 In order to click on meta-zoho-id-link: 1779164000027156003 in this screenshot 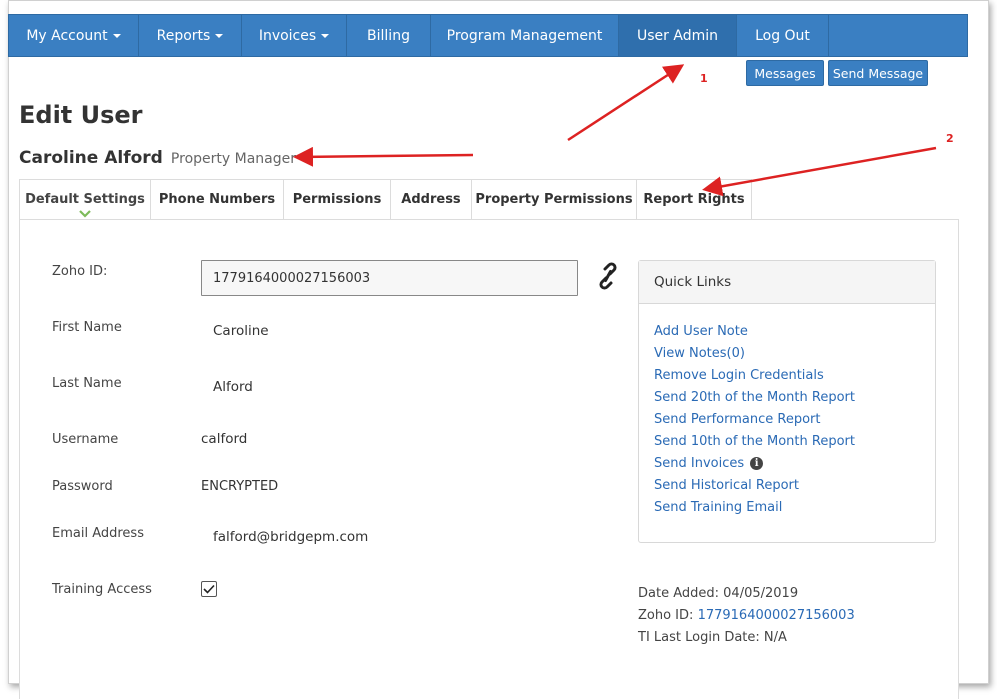, I will do `click(776, 615)`.